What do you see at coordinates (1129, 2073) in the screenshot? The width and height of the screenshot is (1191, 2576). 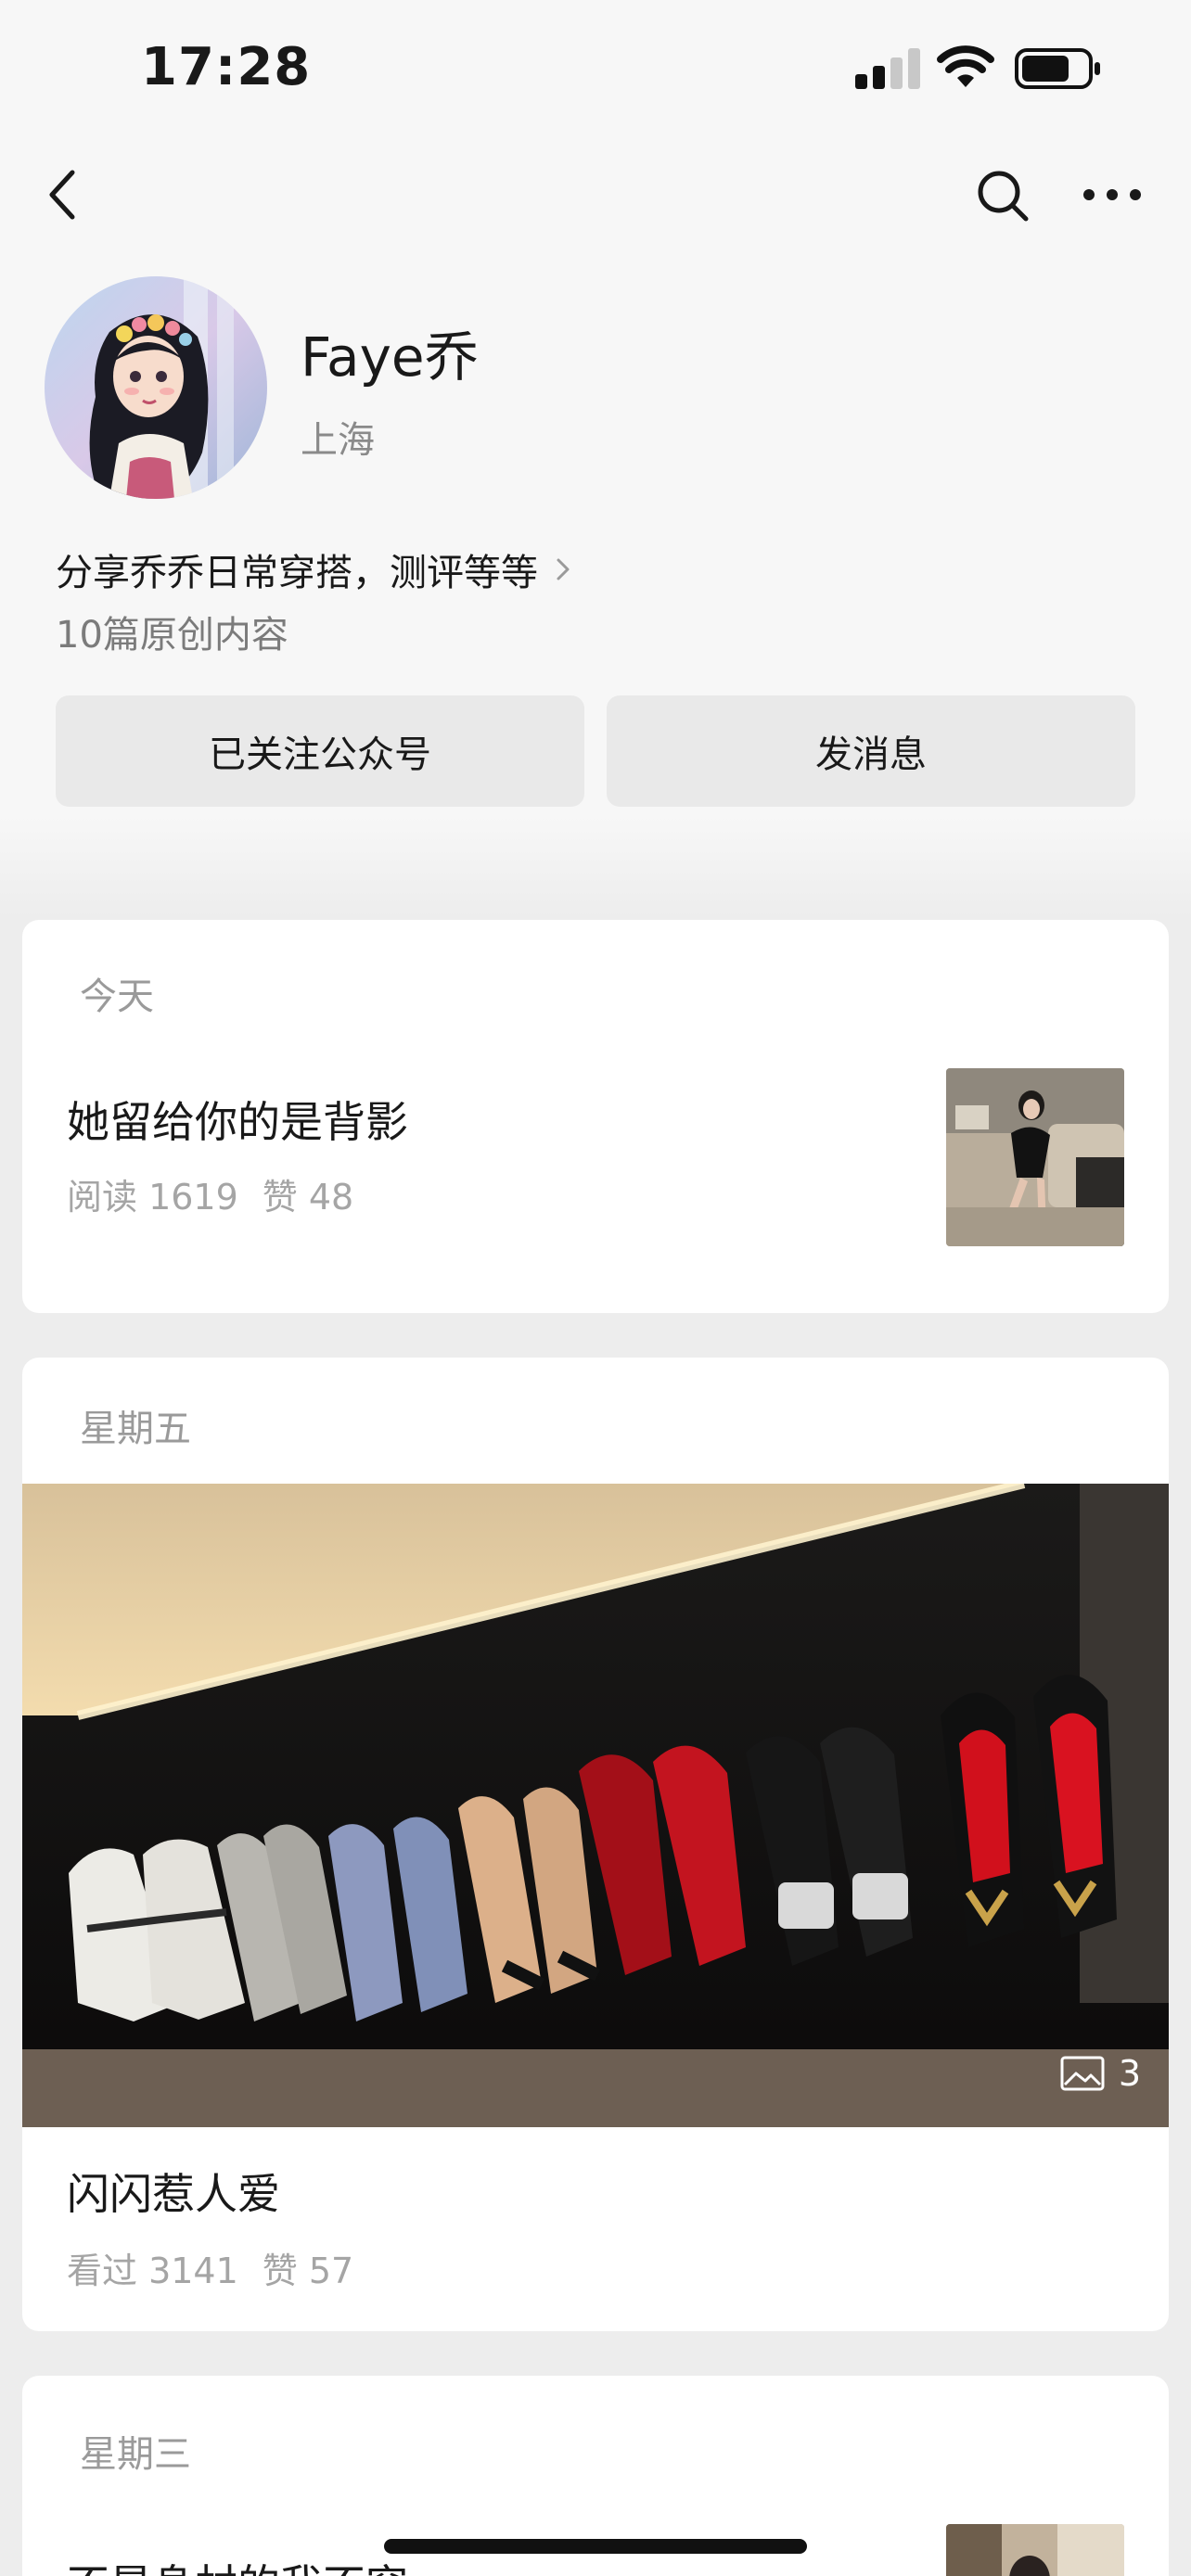 I see `photo-count: 3` at bounding box center [1129, 2073].